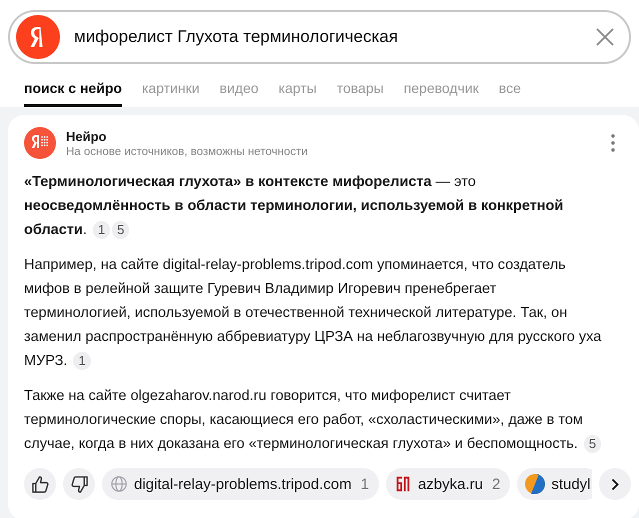 Image resolution: width=639 pixels, height=518 pixels. What do you see at coordinates (119, 484) in the screenshot?
I see `globe-icon` at bounding box center [119, 484].